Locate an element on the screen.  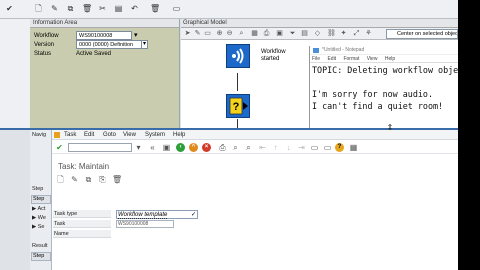
copy-icon: ⧉ is located at coordinates (70, 9).